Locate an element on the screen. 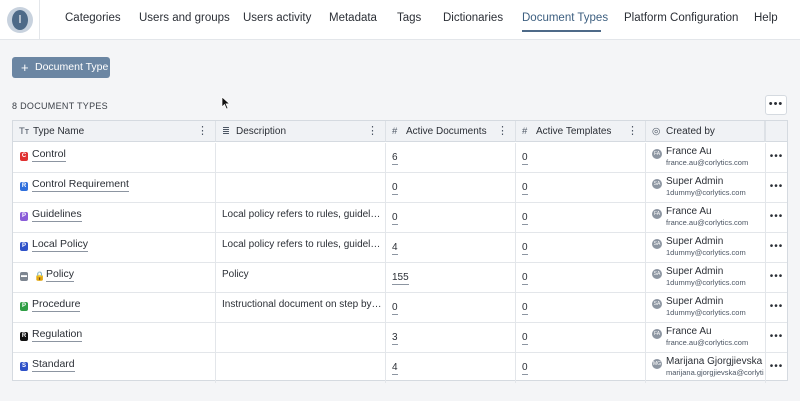  type-name-cell: R Control Requirement is located at coordinates (114, 188).